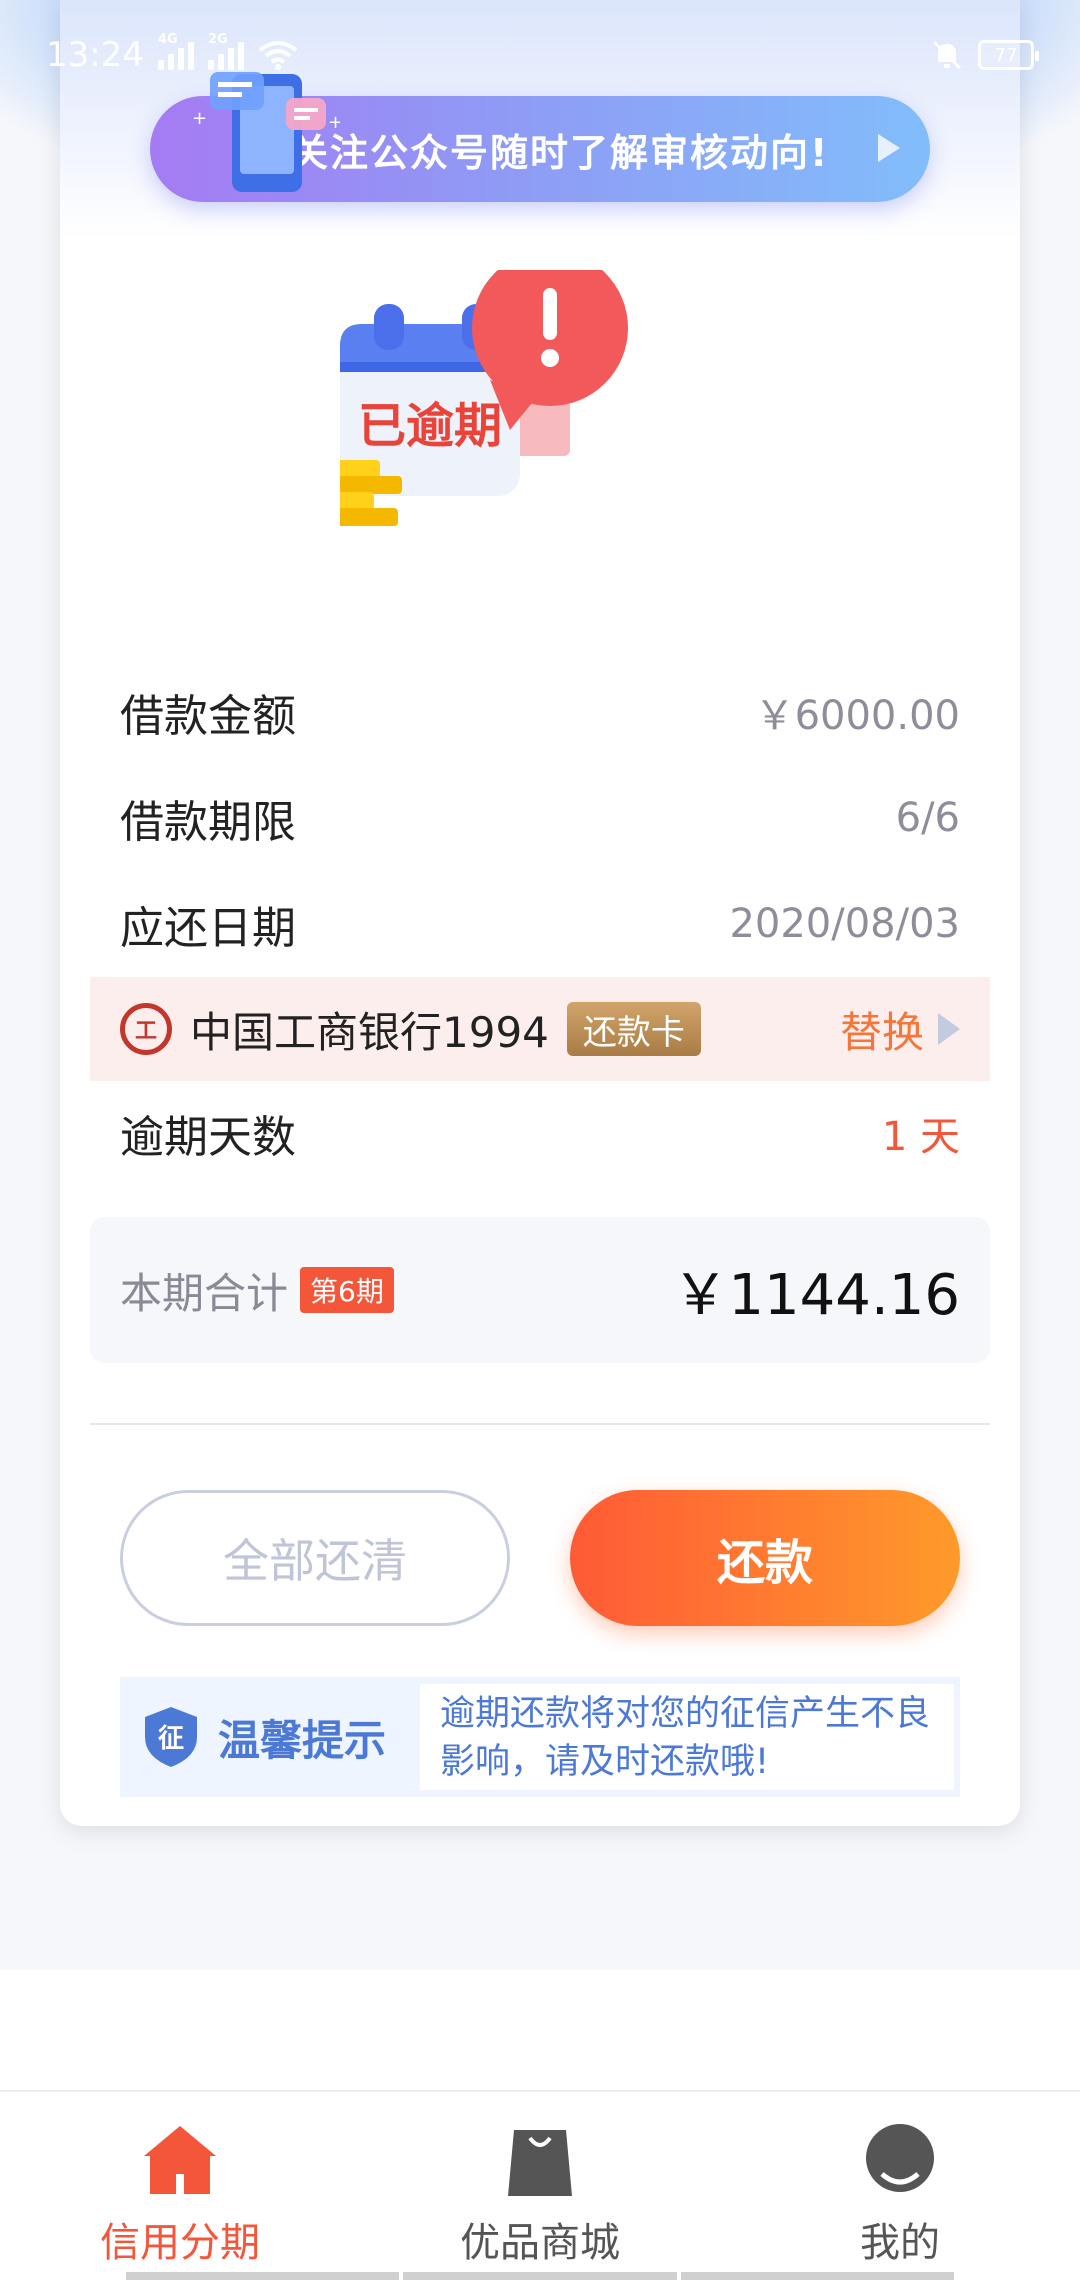  What do you see at coordinates (540, 2276) in the screenshot?
I see `home-indicator` at bounding box center [540, 2276].